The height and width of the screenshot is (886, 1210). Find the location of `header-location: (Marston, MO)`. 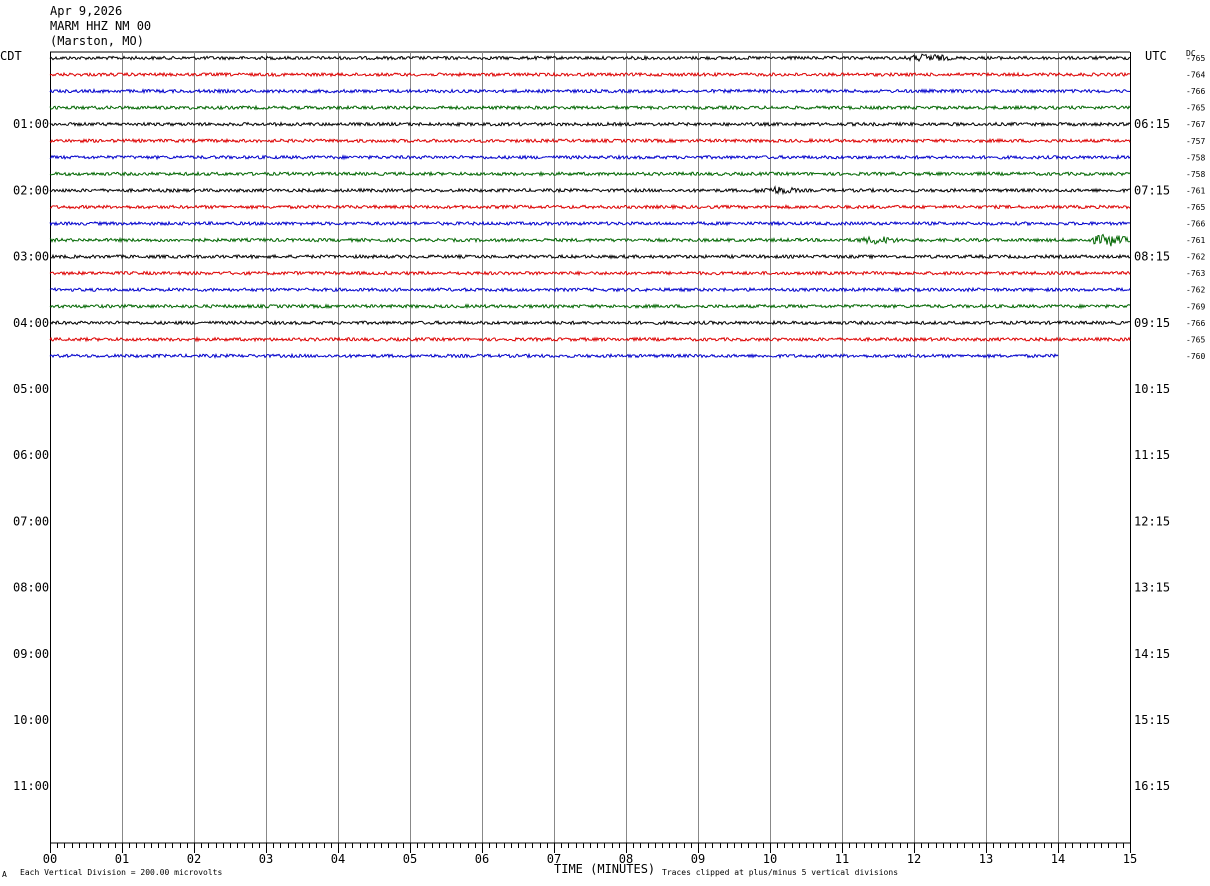

header-location: (Marston, MO) is located at coordinates (97, 41).